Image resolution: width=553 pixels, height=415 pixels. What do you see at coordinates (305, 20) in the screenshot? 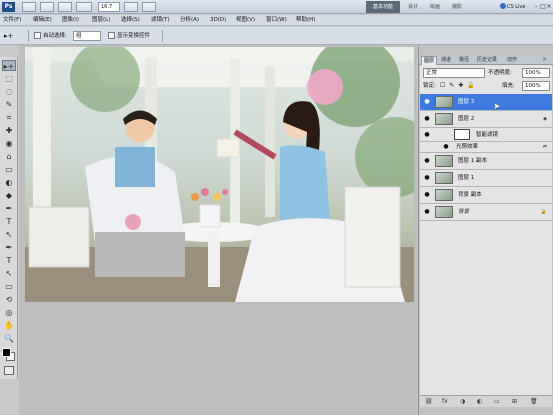
I see `menu-help: 帮助(H)` at bounding box center [305, 20].